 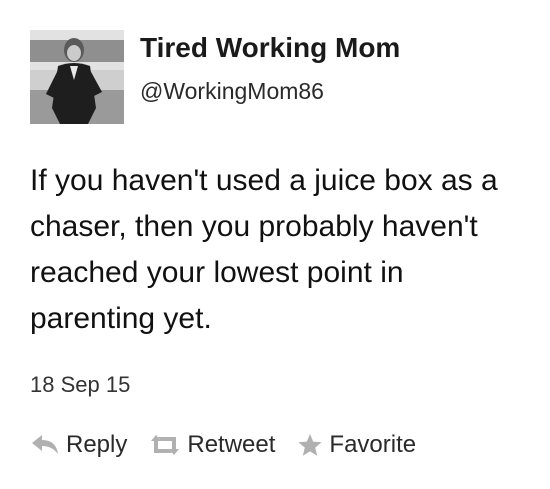 What do you see at coordinates (264, 180) in the screenshot?
I see `tweet-text-line: If you haven't used a juice box as a` at bounding box center [264, 180].